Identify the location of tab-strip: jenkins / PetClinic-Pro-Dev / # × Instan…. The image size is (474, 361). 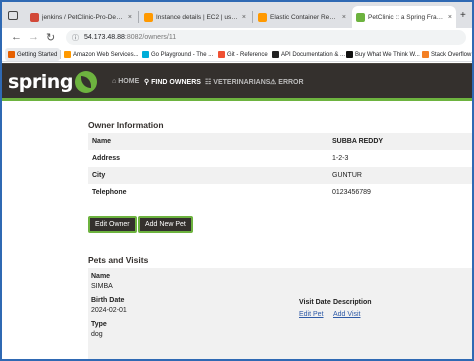
(237, 15).